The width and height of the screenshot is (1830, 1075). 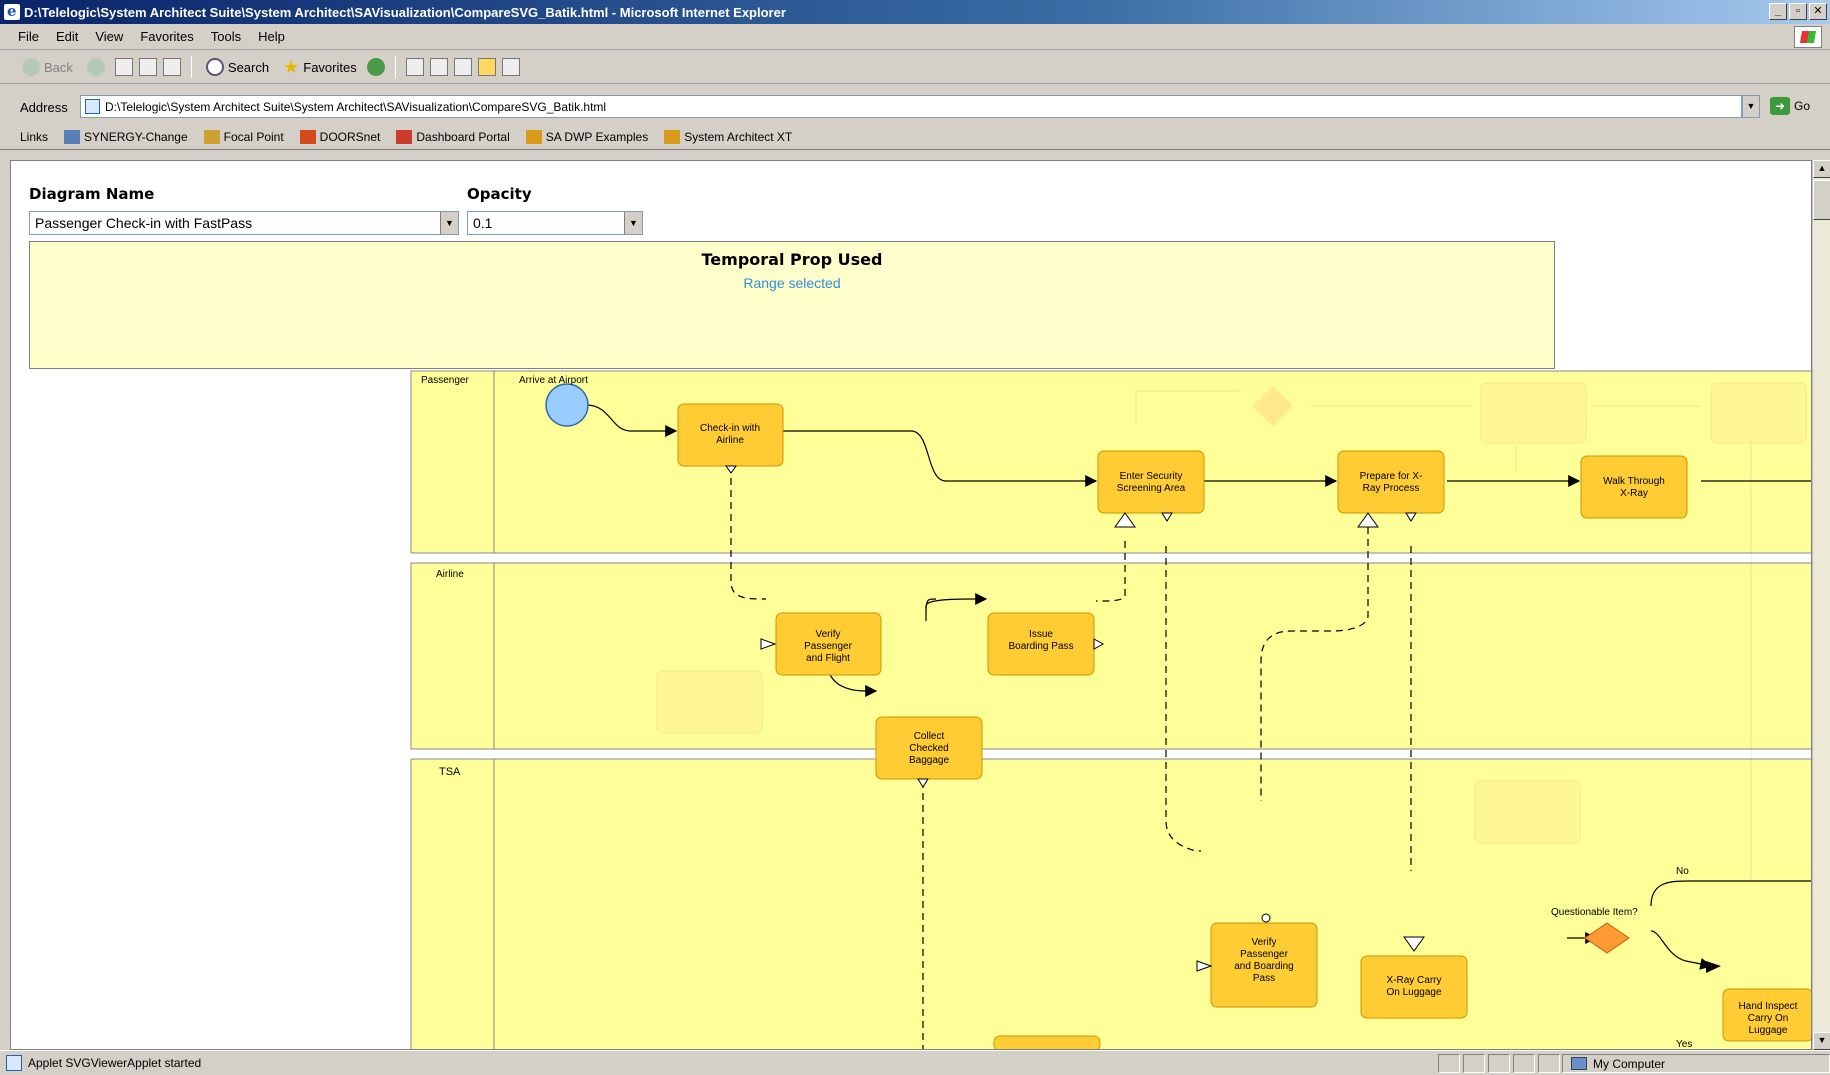 I want to click on svg-text: Carry On, so click(x=1768, y=1018).